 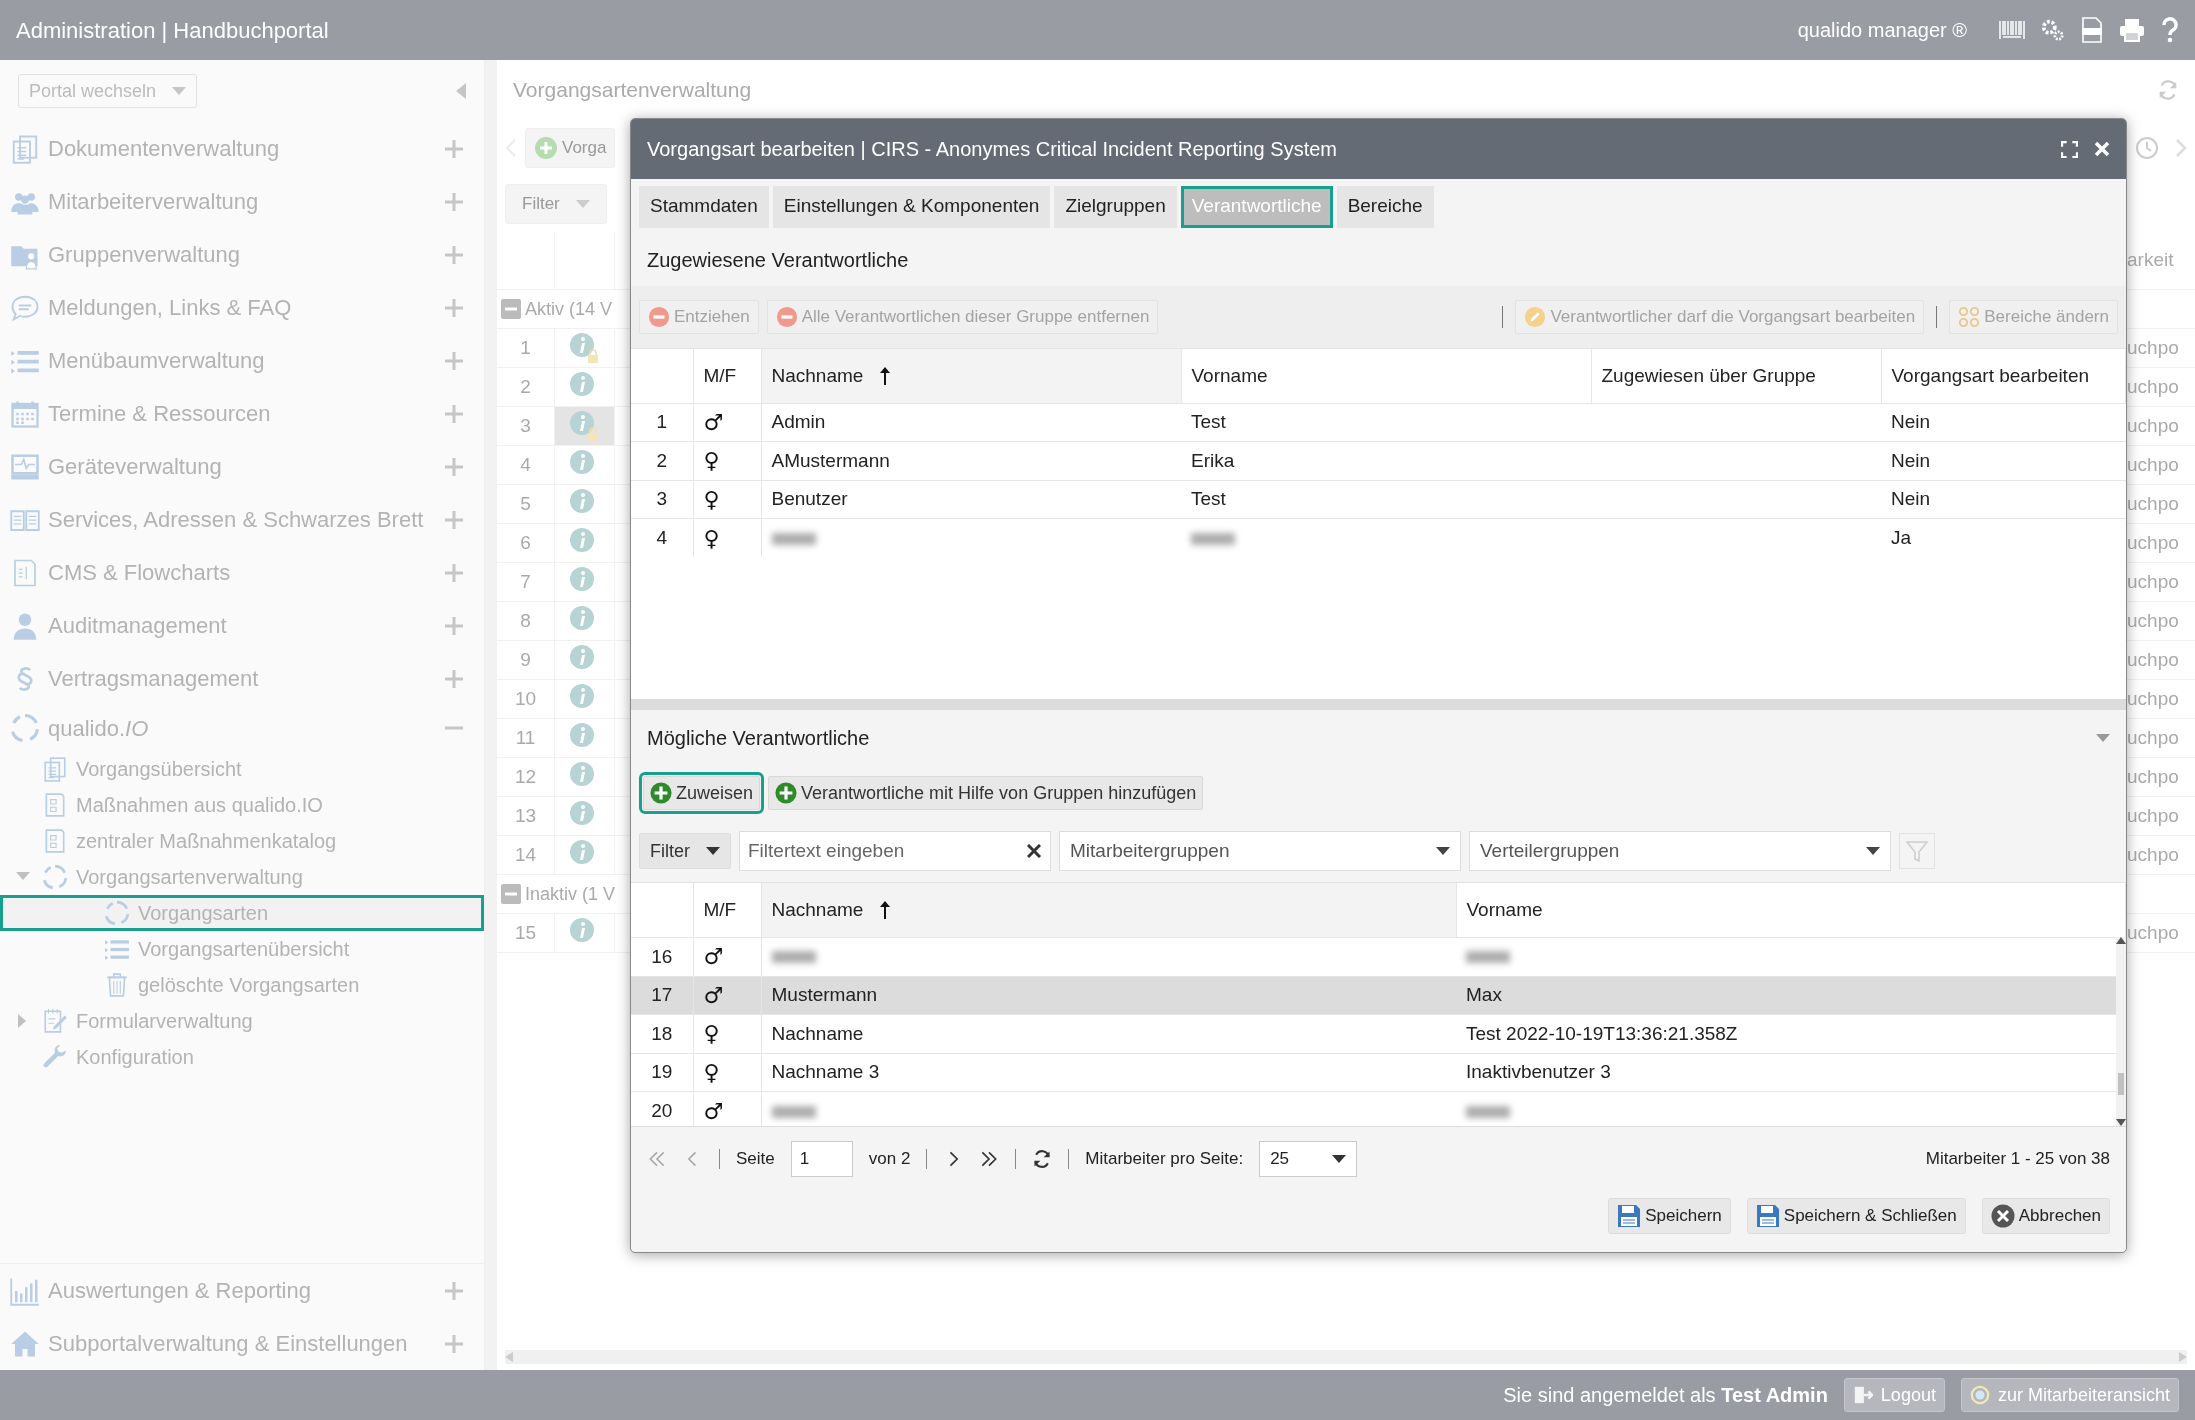 I want to click on barcode-icon, so click(x=2012, y=30).